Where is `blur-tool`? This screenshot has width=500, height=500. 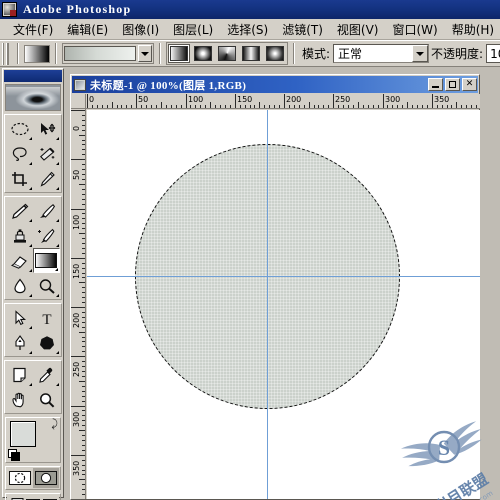
blur-tool is located at coordinates (19, 285).